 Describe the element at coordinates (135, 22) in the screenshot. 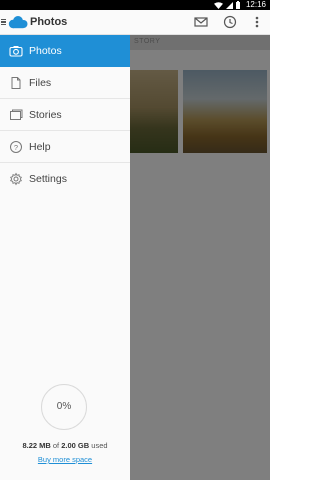

I see `app-bar: Photos` at that location.